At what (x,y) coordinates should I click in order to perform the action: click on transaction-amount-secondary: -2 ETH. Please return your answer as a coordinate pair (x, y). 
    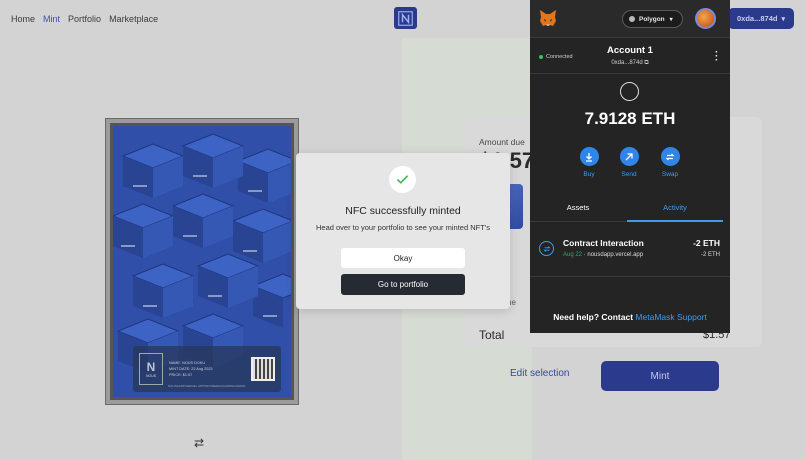
    Looking at the image, I should click on (710, 255).